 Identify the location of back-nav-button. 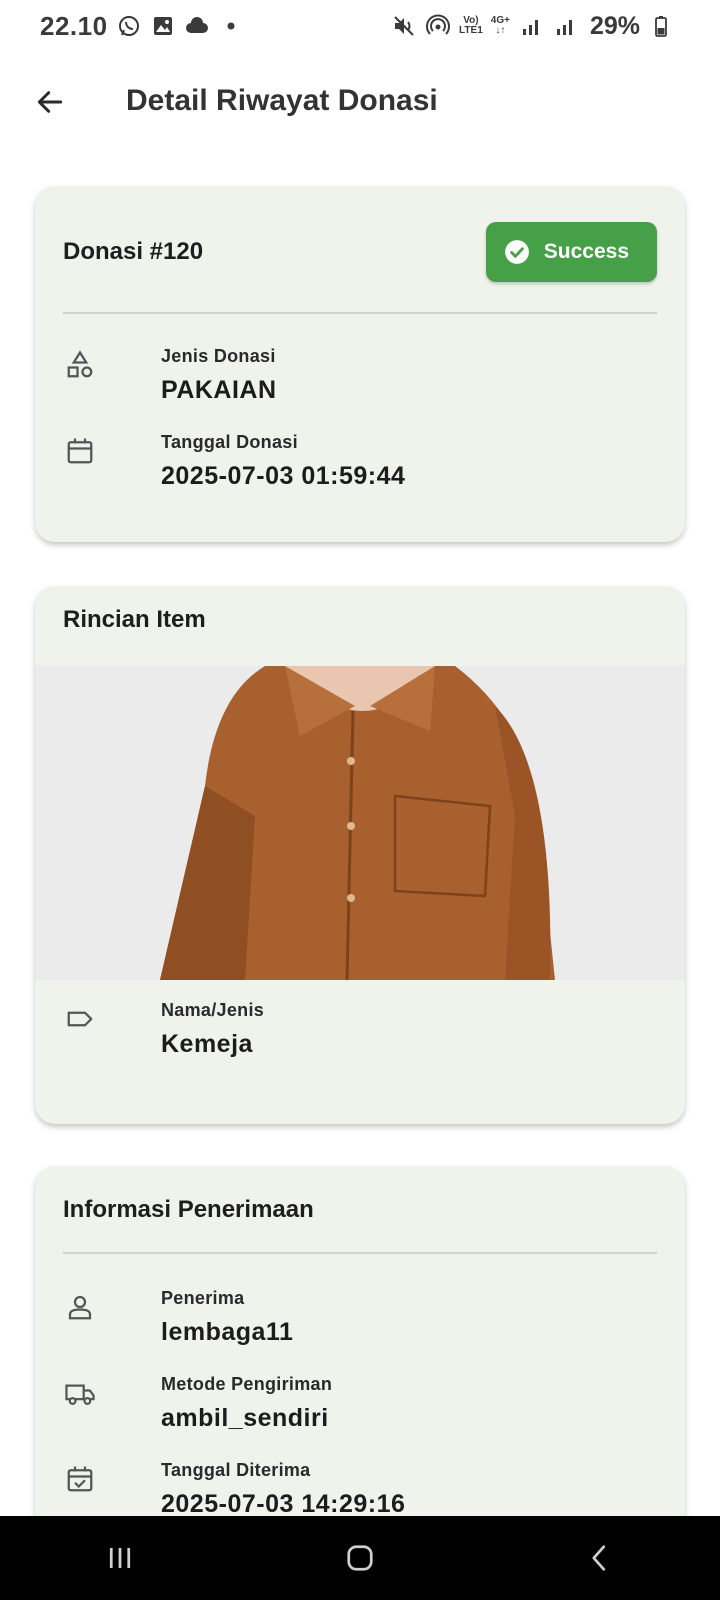
(600, 1558).